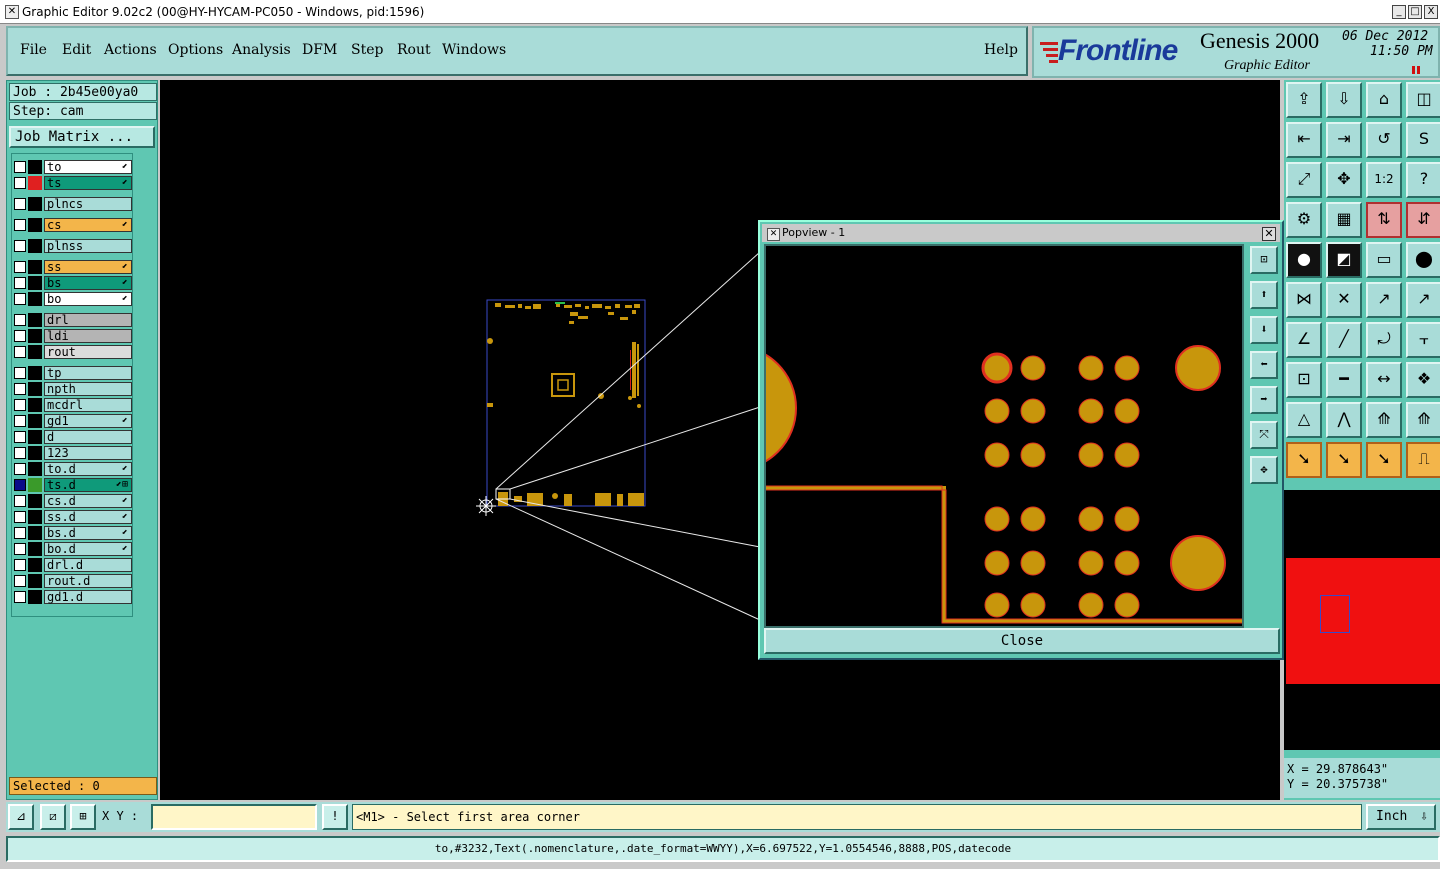 Image resolution: width=1440 pixels, height=869 pixels. Describe the element at coordinates (88, 225) in the screenshot. I see `layer-name: cs ⬋` at that location.